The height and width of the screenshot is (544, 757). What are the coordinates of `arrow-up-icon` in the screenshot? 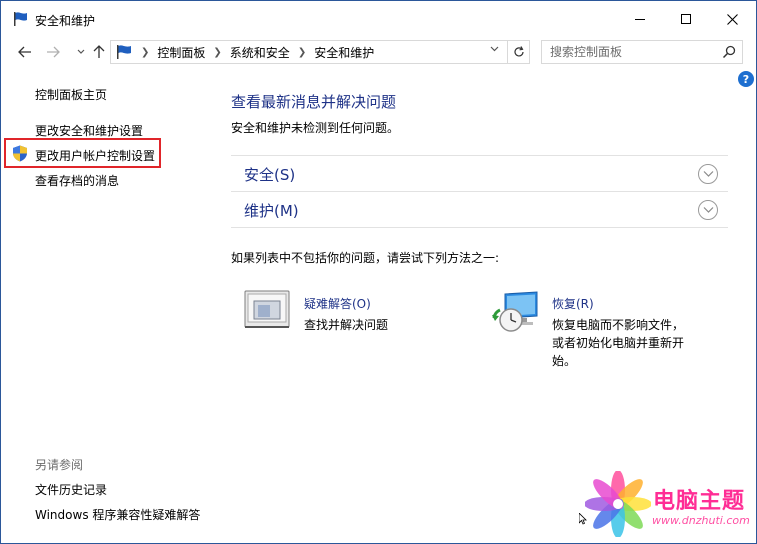 It's located at (99, 51).